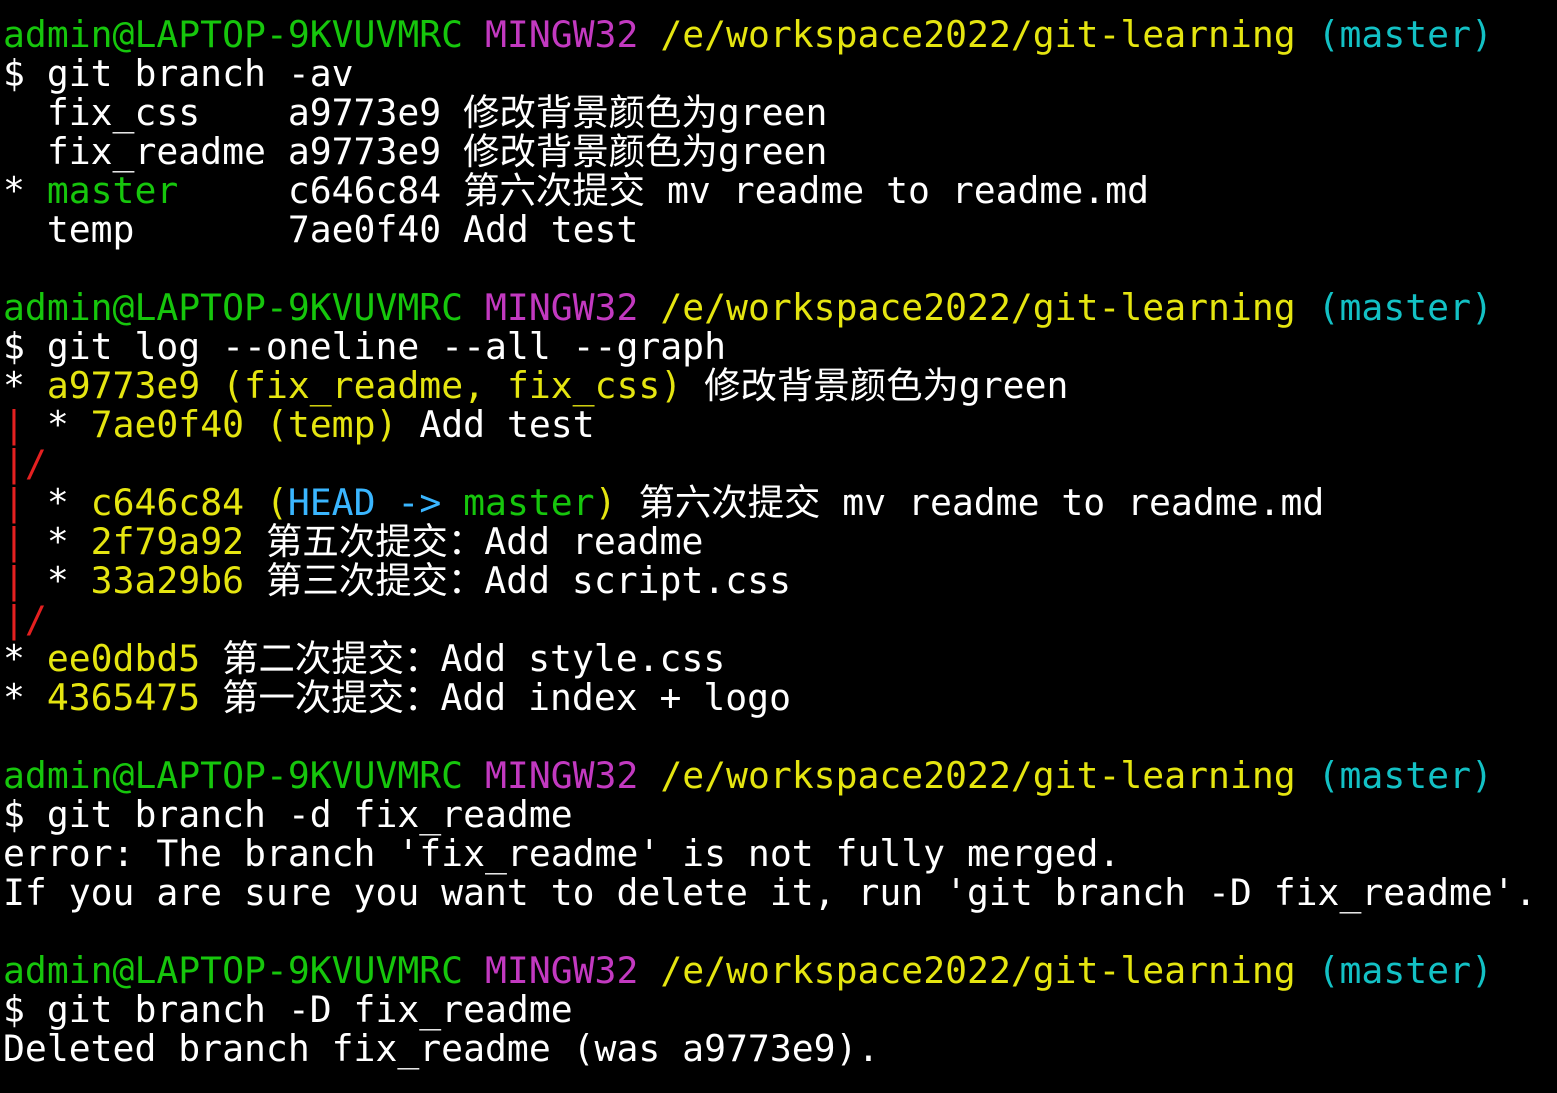  Describe the element at coordinates (970, 502) in the screenshot. I see `terminal-text-segment: 第六次提交 mv readme to readme.md` at that location.